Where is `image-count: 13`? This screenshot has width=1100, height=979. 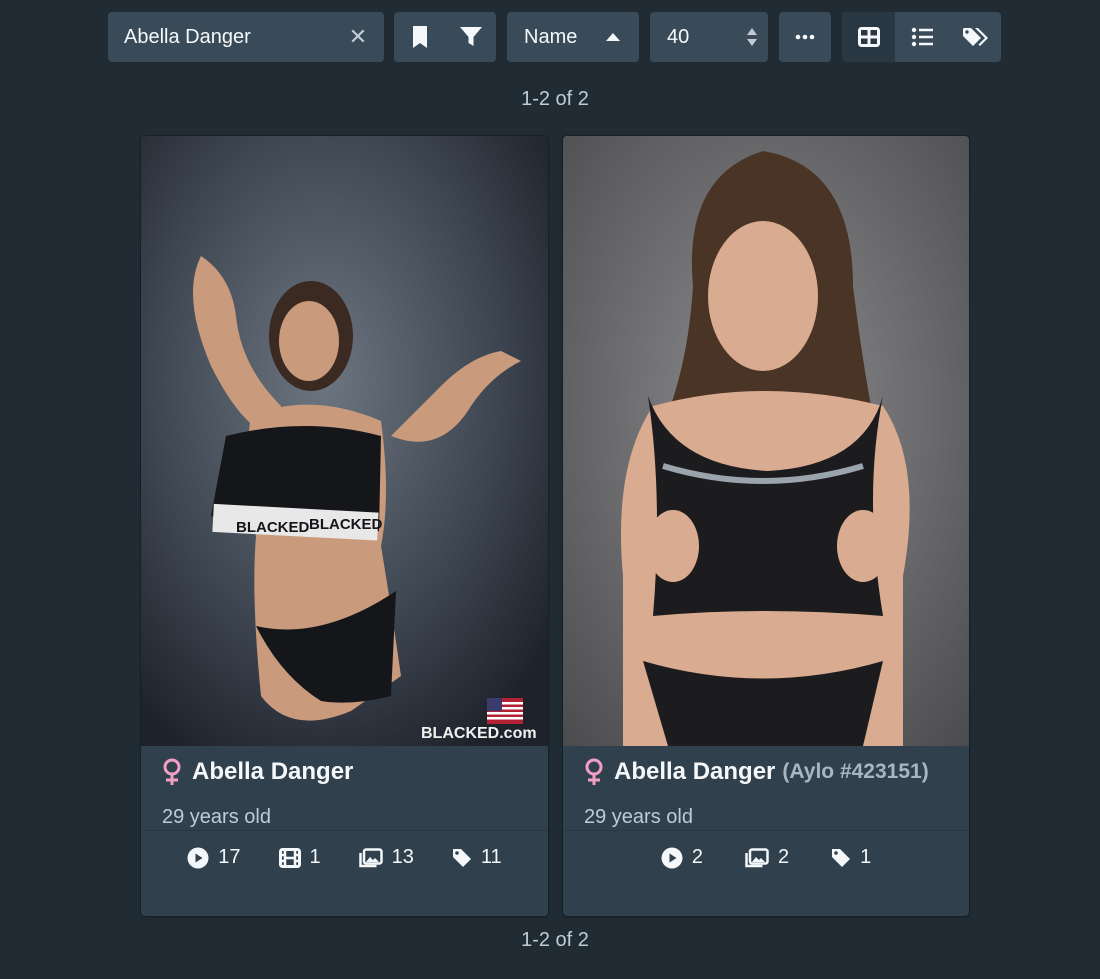
image-count: 13 is located at coordinates (402, 857).